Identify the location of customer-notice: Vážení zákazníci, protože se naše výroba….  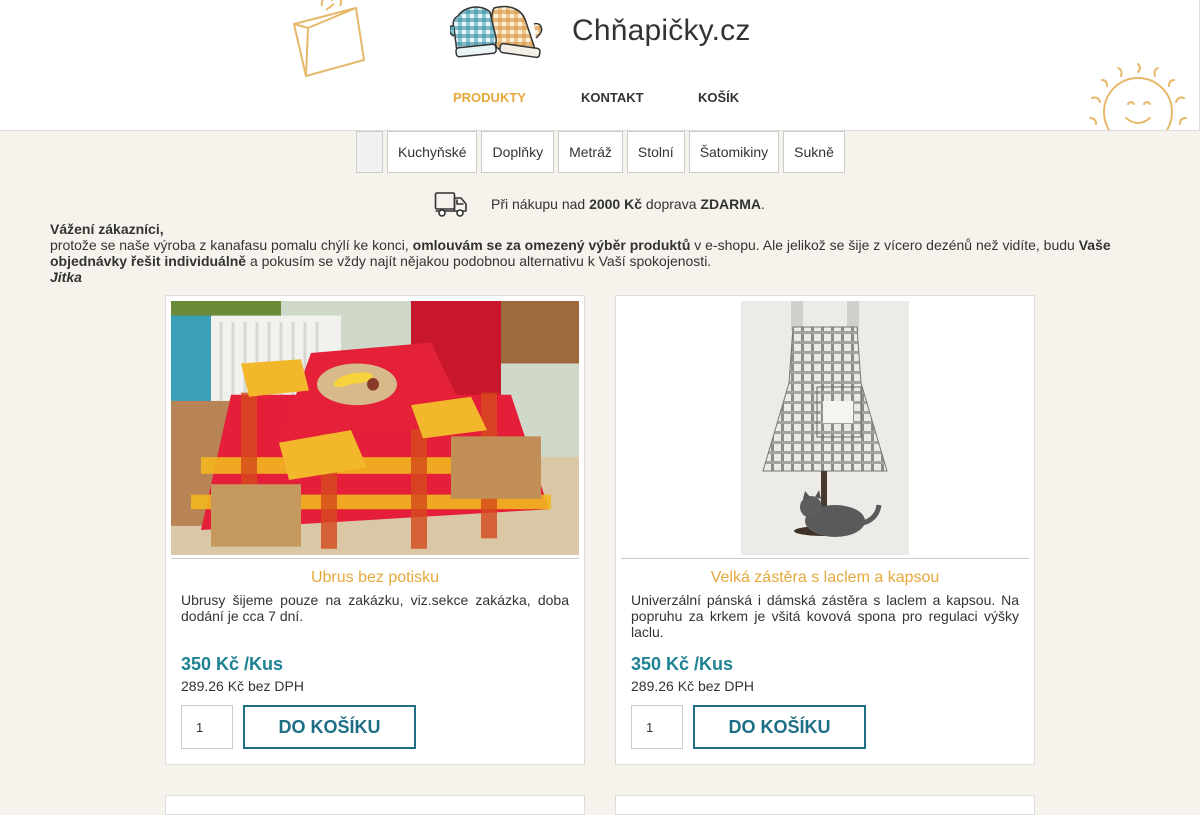
(600, 253).